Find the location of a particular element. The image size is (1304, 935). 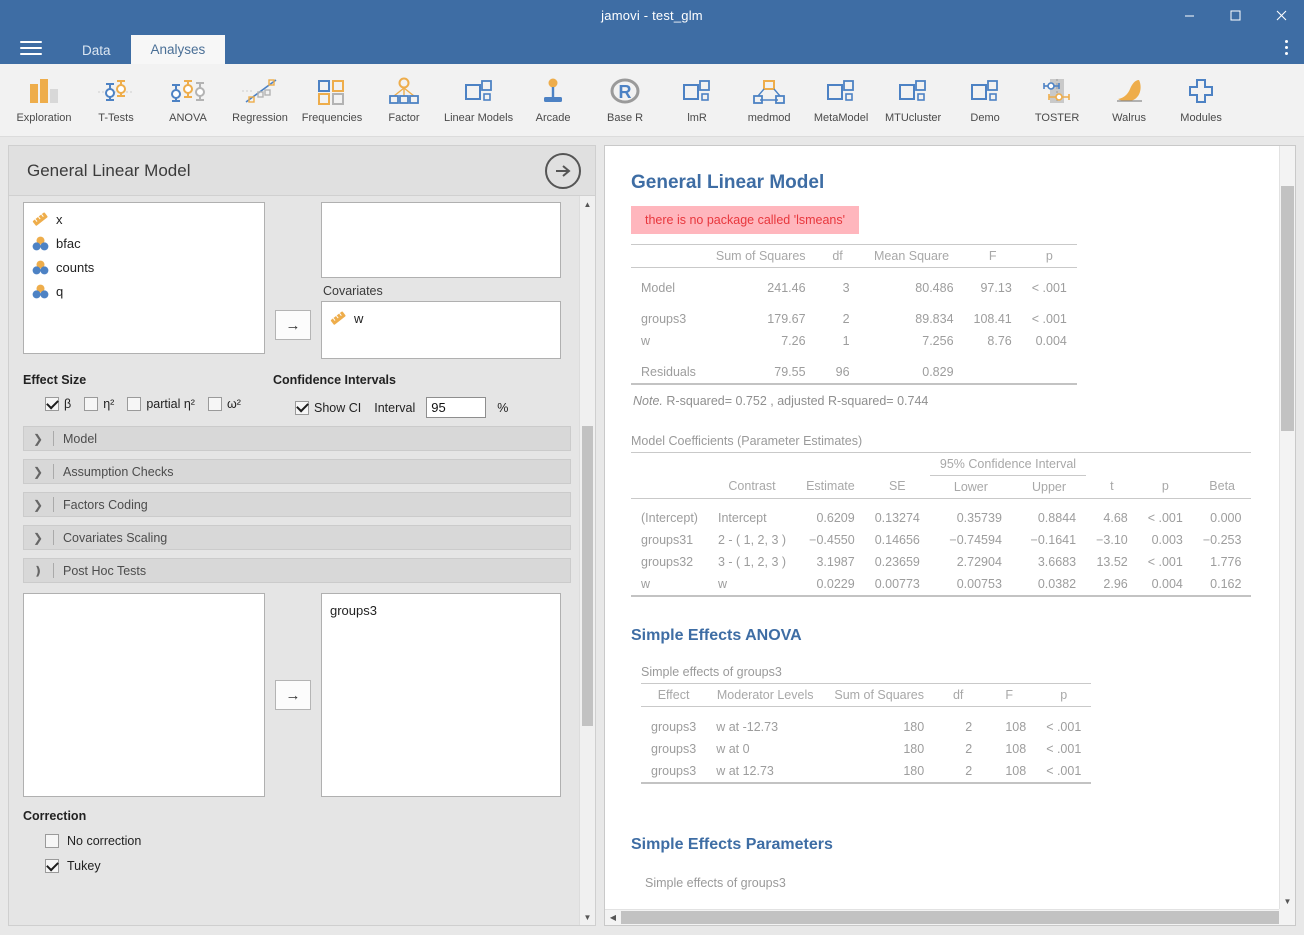

hide-options-button is located at coordinates (563, 170).